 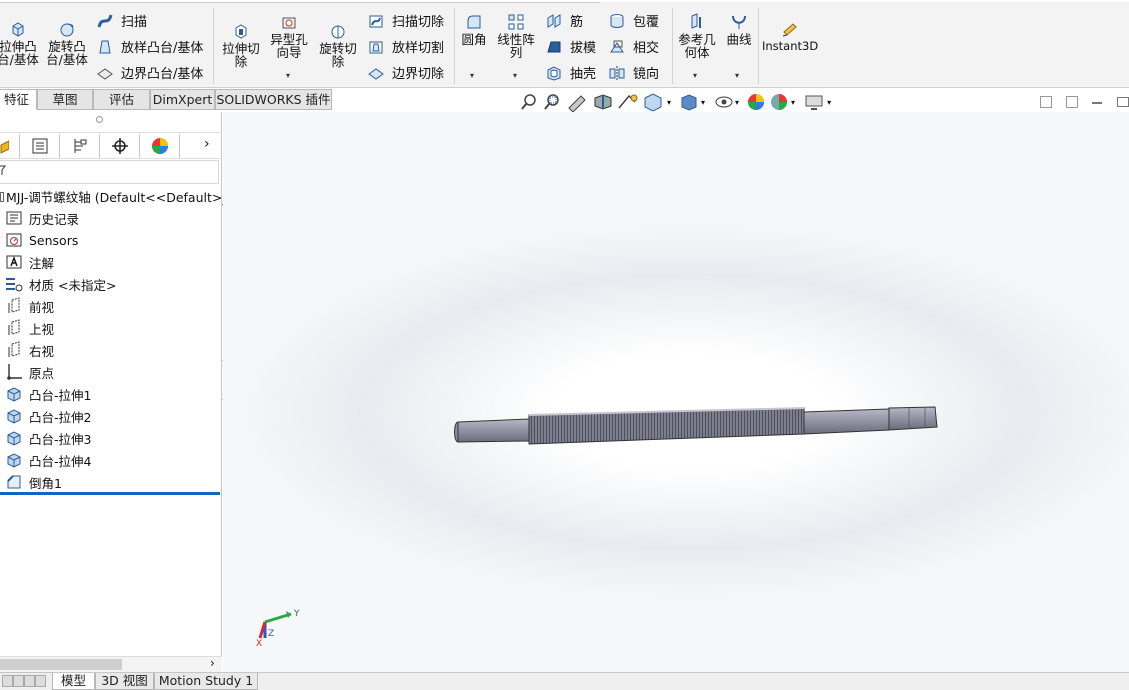 I want to click on view-orientation-dropdown-icon: ▾, so click(x=669, y=102).